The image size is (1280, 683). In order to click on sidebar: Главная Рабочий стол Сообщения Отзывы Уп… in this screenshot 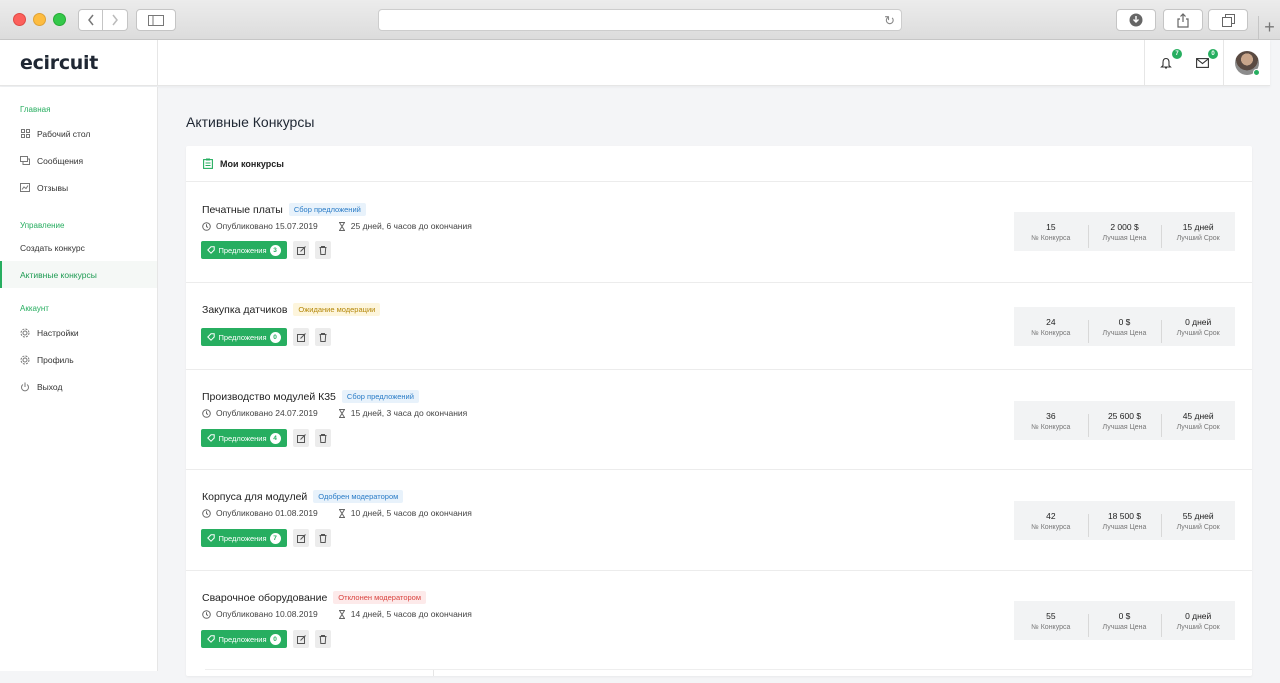, I will do `click(79, 379)`.